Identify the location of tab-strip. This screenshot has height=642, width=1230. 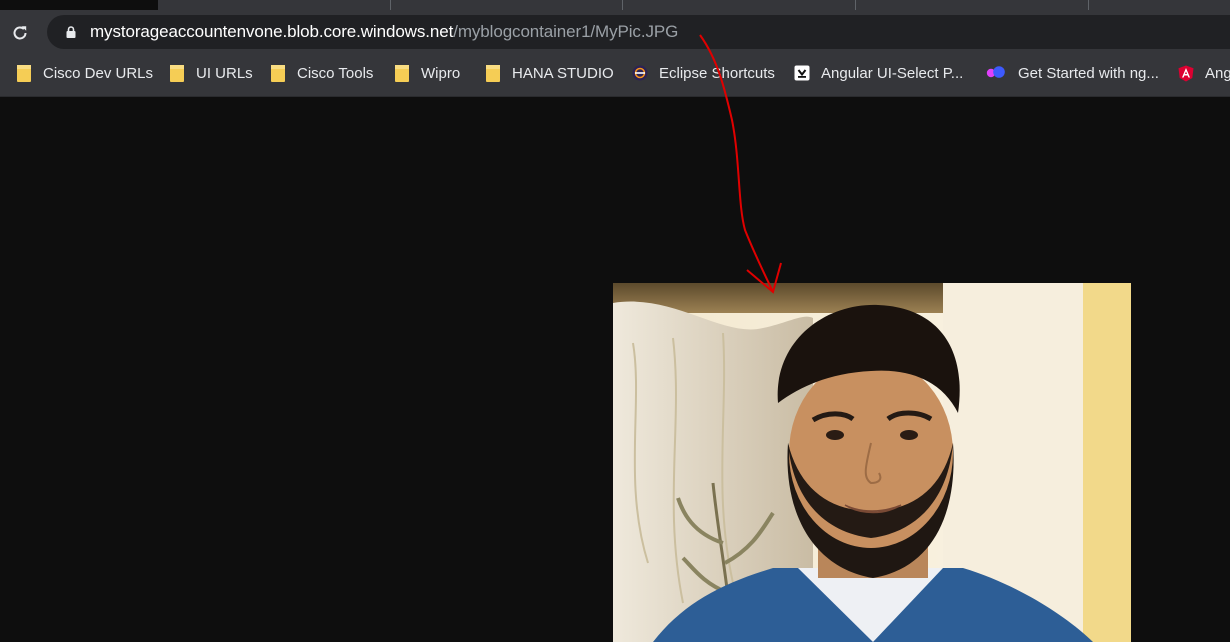
(615, 5).